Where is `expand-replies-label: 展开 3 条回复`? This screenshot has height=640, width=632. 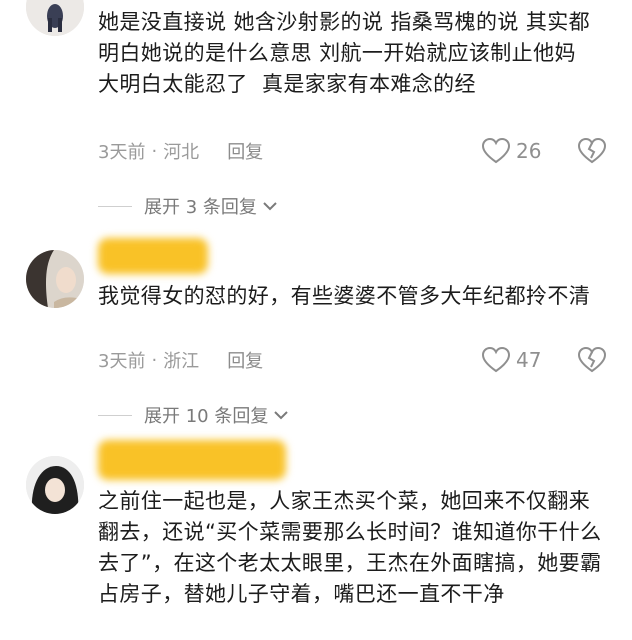
expand-replies-label: 展开 3 条回复 is located at coordinates (200, 207).